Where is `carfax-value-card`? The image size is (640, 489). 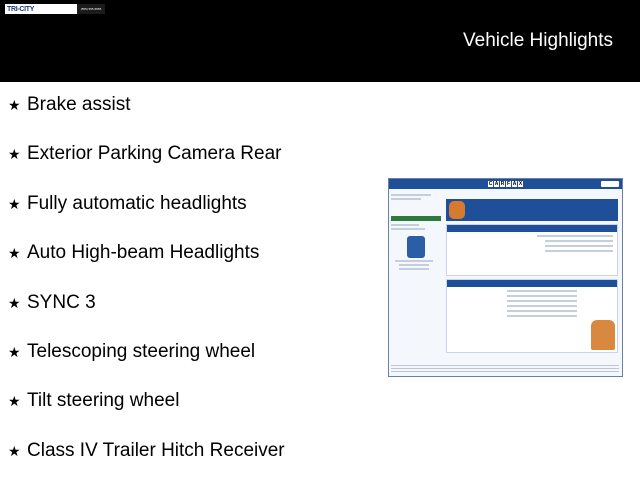 carfax-value-card is located at coordinates (532, 250).